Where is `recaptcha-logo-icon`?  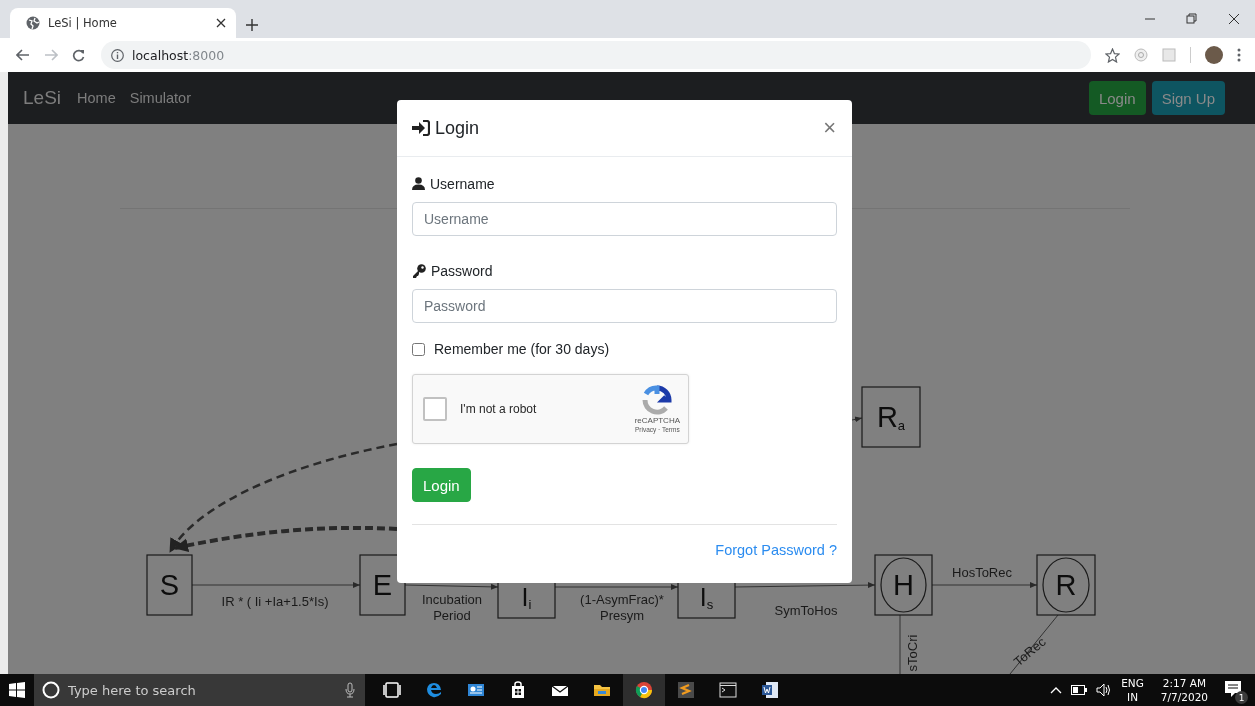
recaptcha-logo-icon is located at coordinates (657, 400).